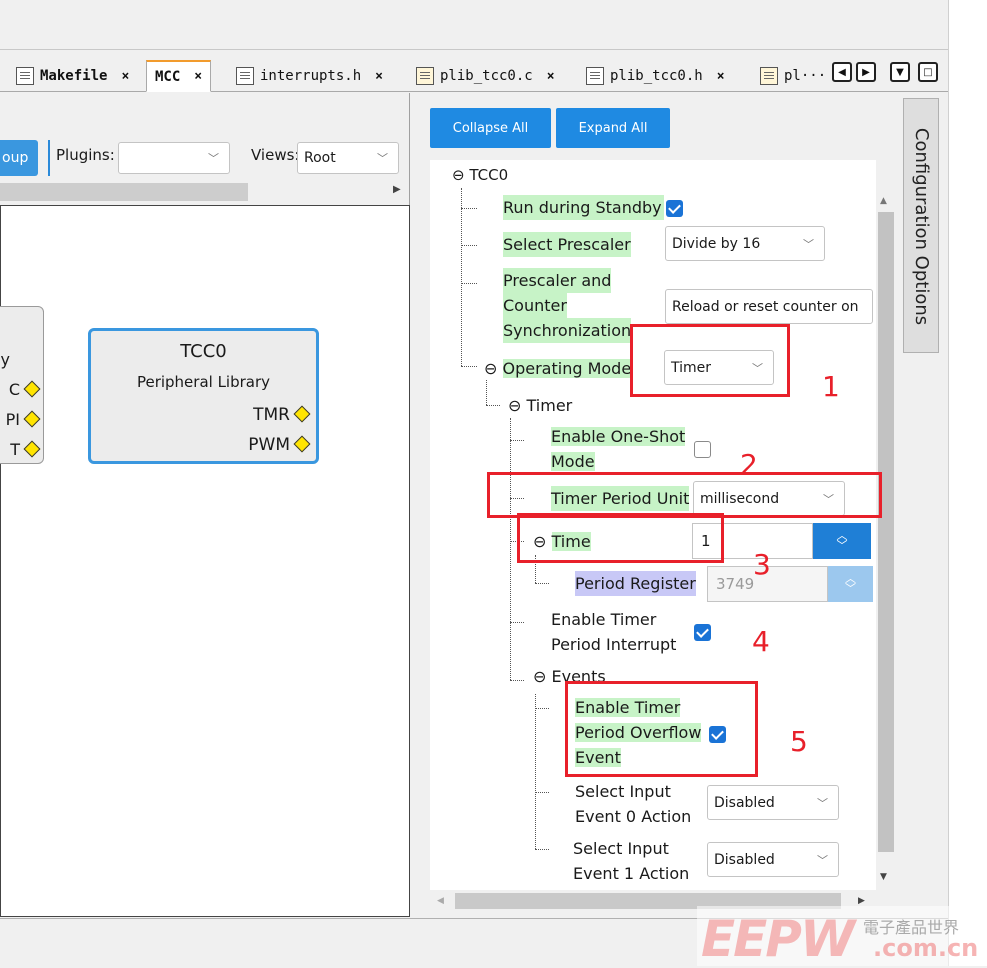 This screenshot has width=987, height=968. I want to click on event1-action-select: Disabled ﹀, so click(773, 859).